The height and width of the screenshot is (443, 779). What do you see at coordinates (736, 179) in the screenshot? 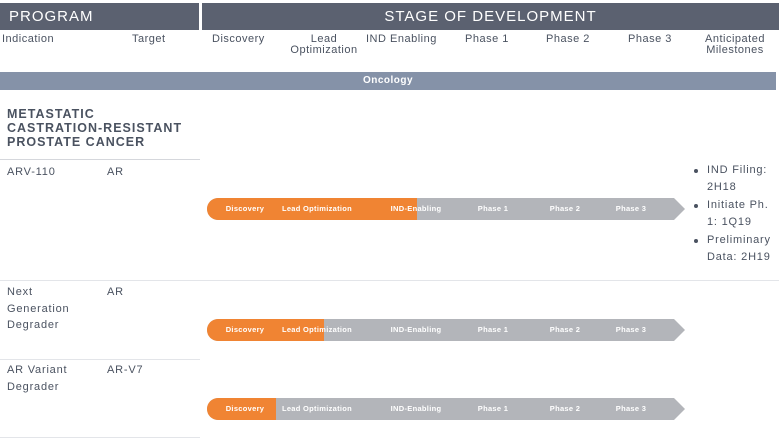
I see `milestone-item: IND Filing: 2H18` at bounding box center [736, 179].